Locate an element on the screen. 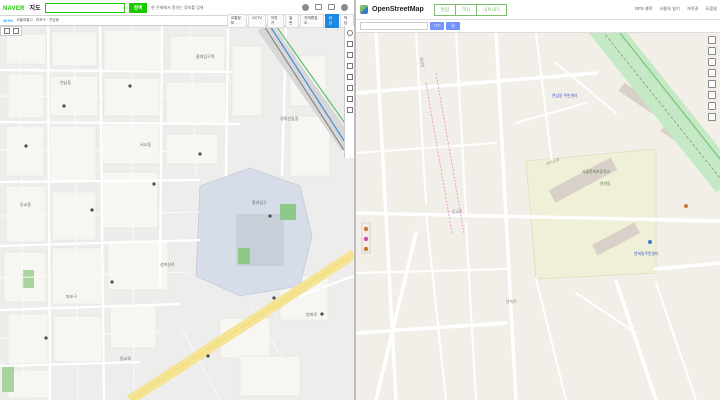  note-icon is located at coordinates (712, 106).